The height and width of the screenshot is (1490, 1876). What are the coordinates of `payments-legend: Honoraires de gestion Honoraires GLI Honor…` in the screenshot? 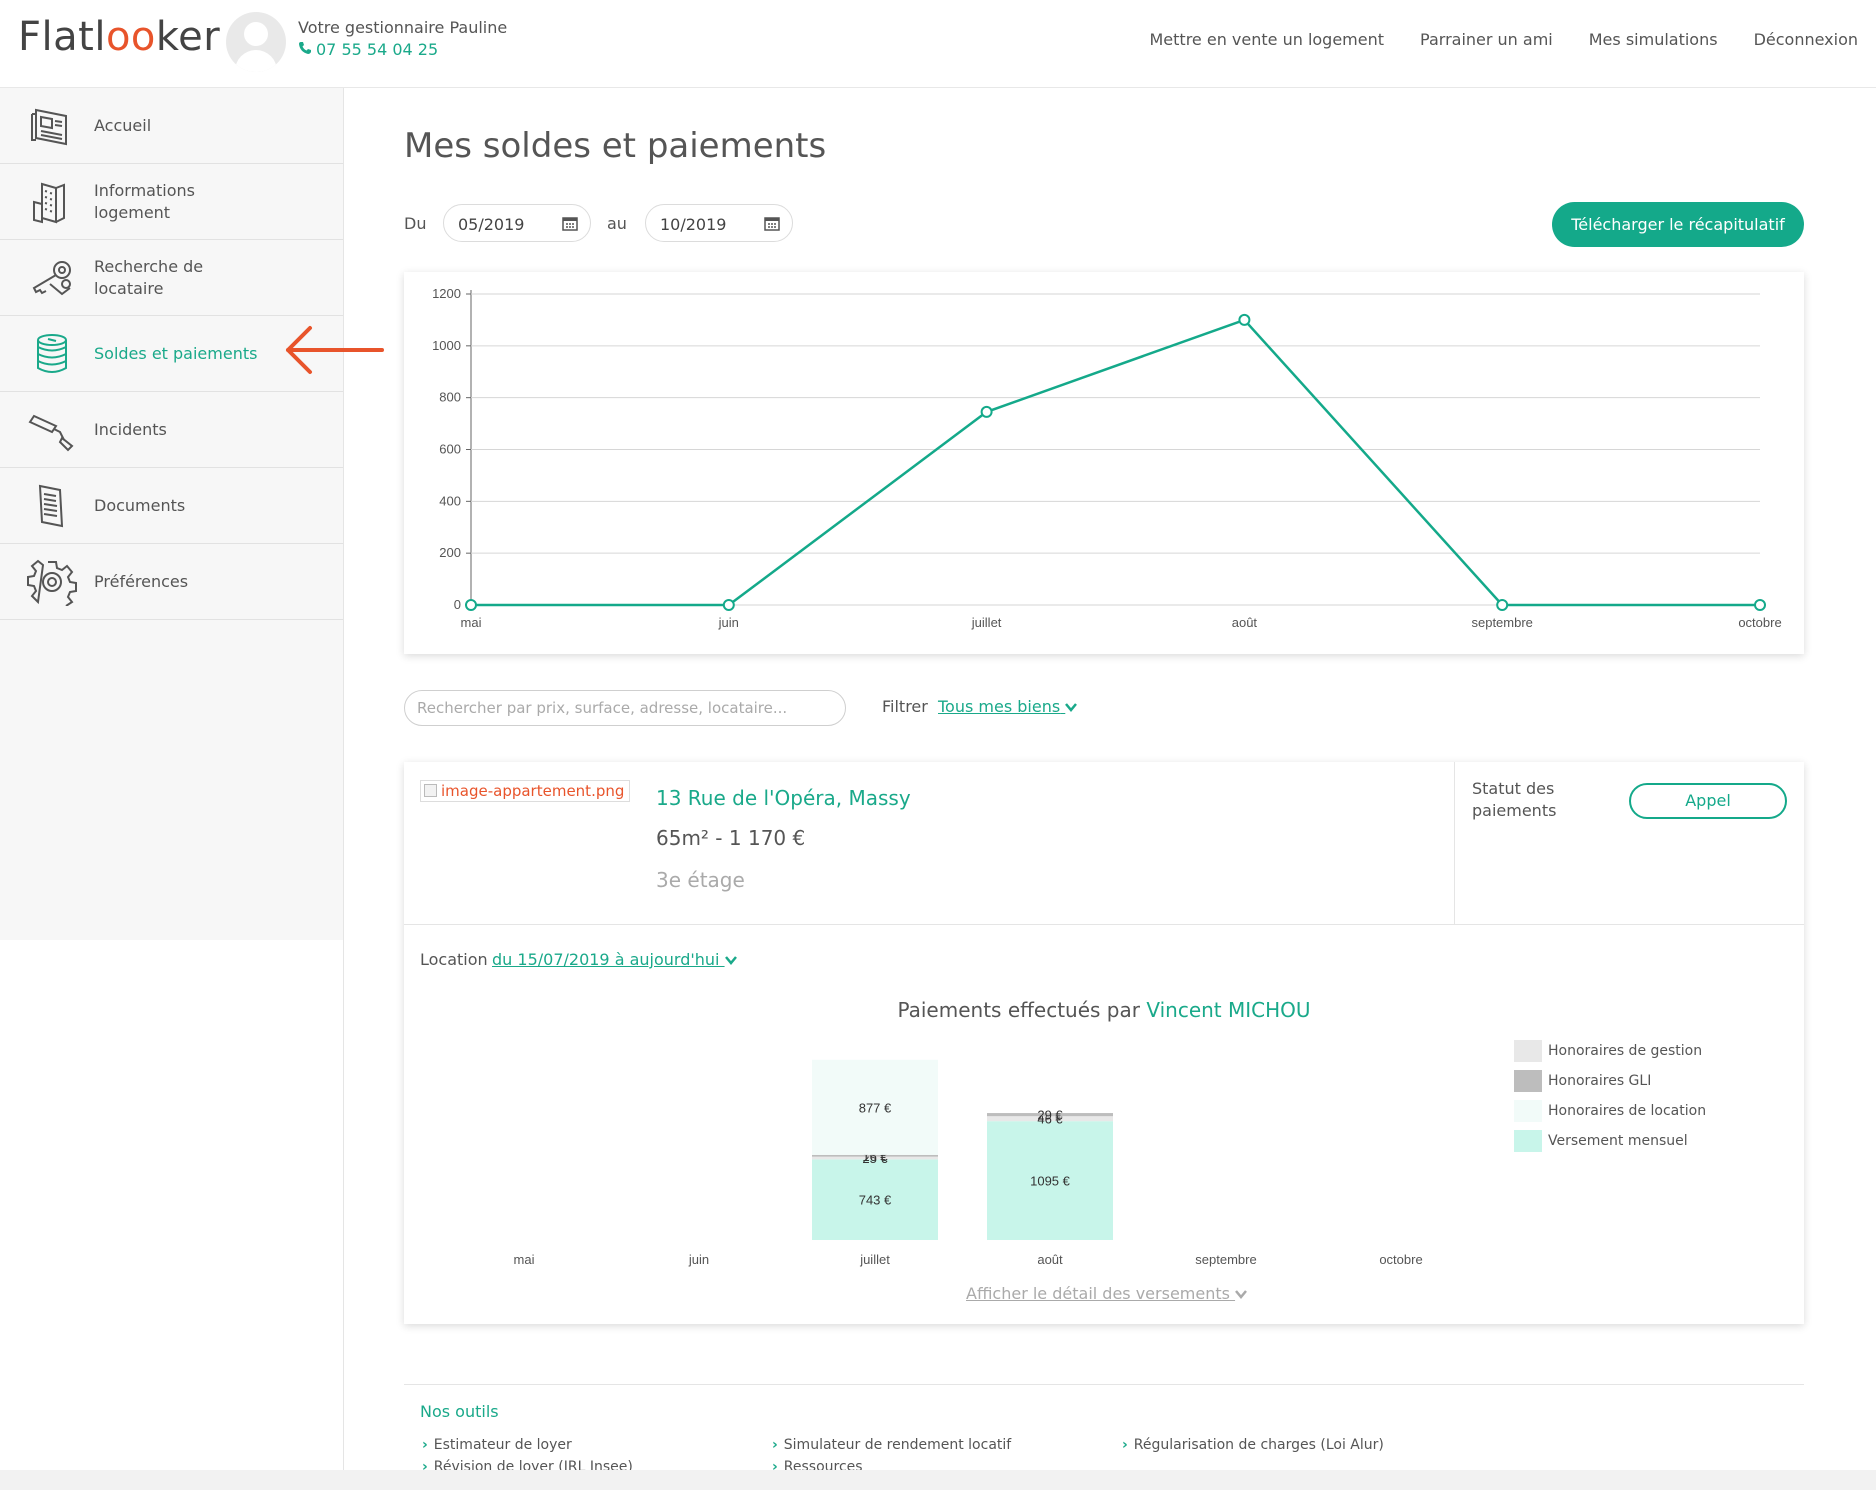 It's located at (1610, 1096).